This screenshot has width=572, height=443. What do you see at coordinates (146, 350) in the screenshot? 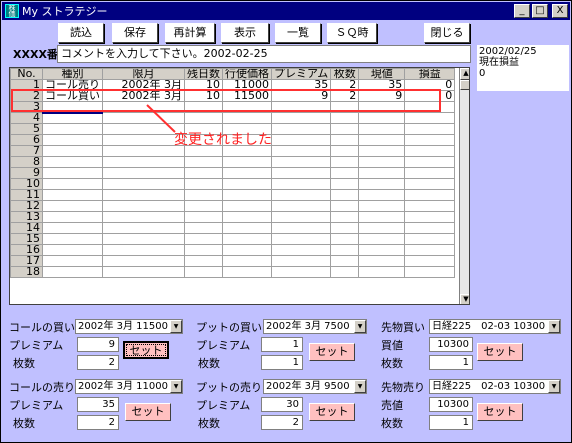
I see `call-buy-set-button: セット` at bounding box center [146, 350].